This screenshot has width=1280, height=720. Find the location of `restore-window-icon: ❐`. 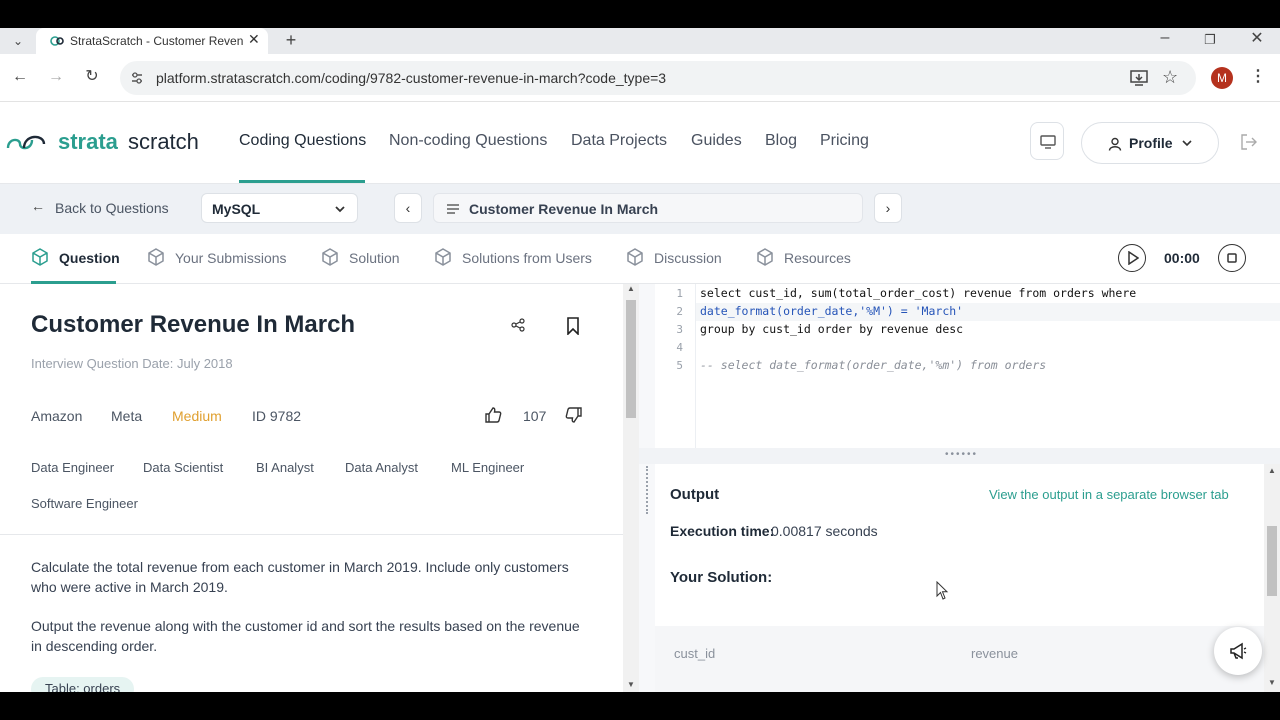

restore-window-icon: ❐ is located at coordinates (1210, 40).